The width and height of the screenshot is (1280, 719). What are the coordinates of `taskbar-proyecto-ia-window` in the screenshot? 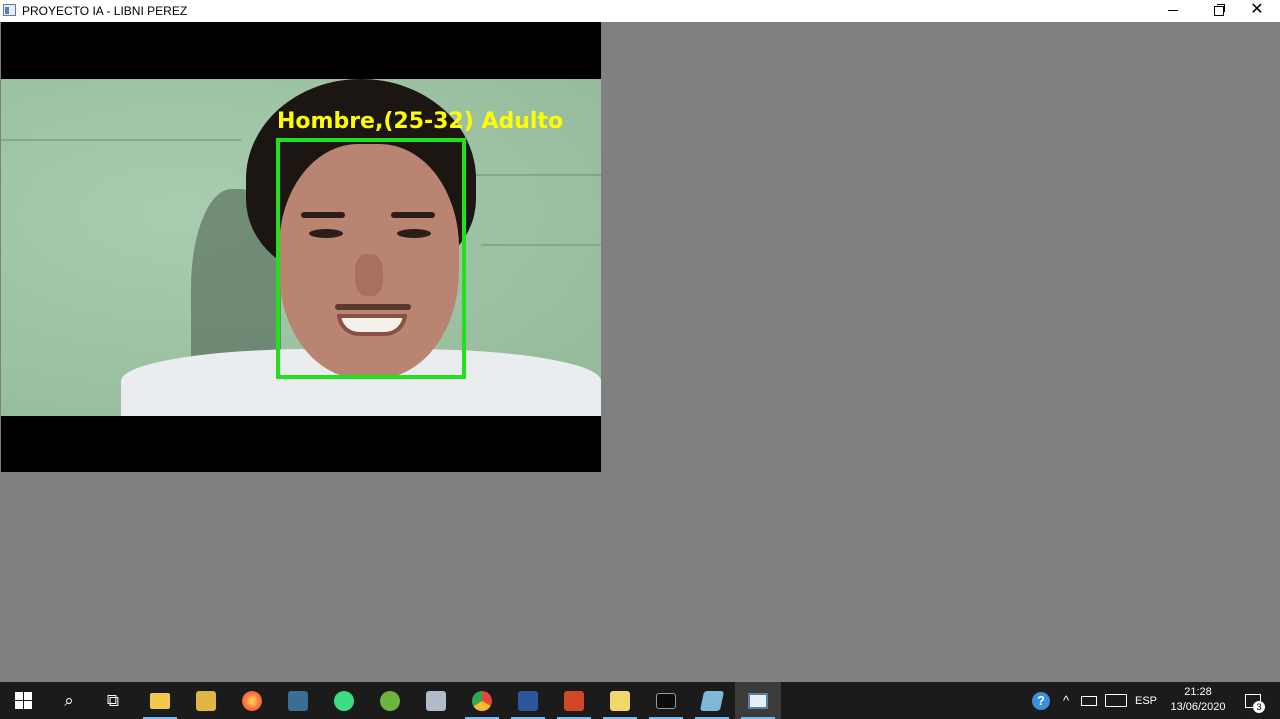 It's located at (758, 700).